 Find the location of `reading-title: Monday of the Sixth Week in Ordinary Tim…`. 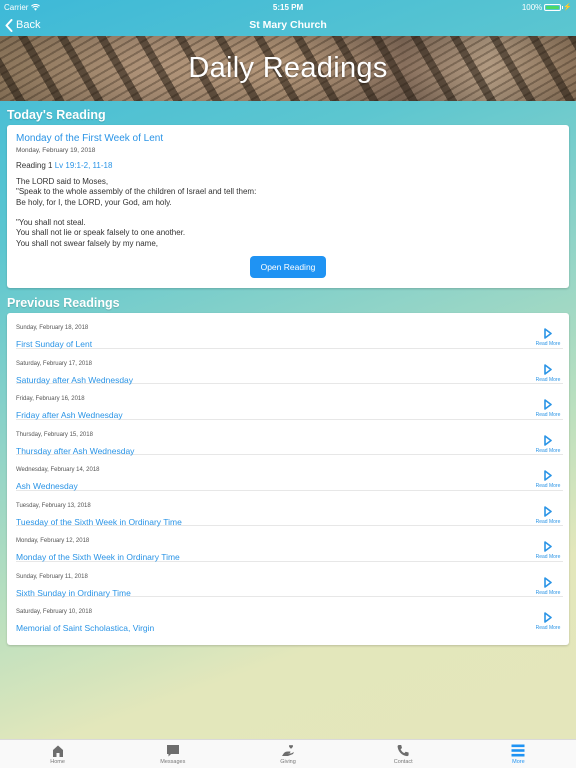

reading-title: Monday of the Sixth Week in Ordinary Tim… is located at coordinates (98, 557).